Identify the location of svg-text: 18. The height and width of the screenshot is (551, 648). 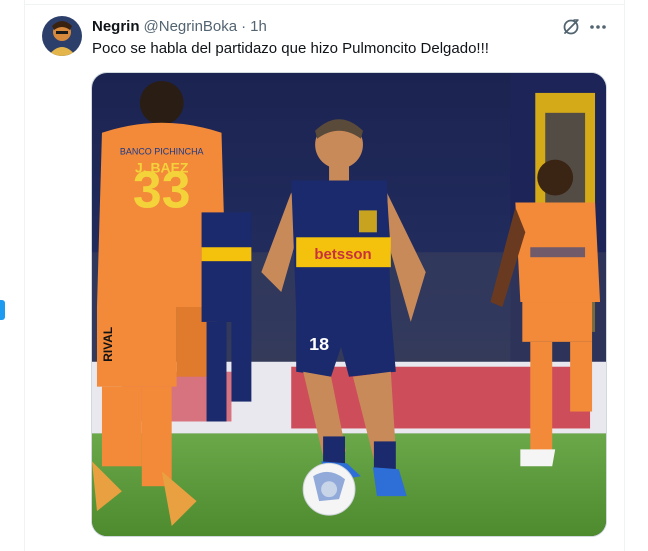
(319, 344).